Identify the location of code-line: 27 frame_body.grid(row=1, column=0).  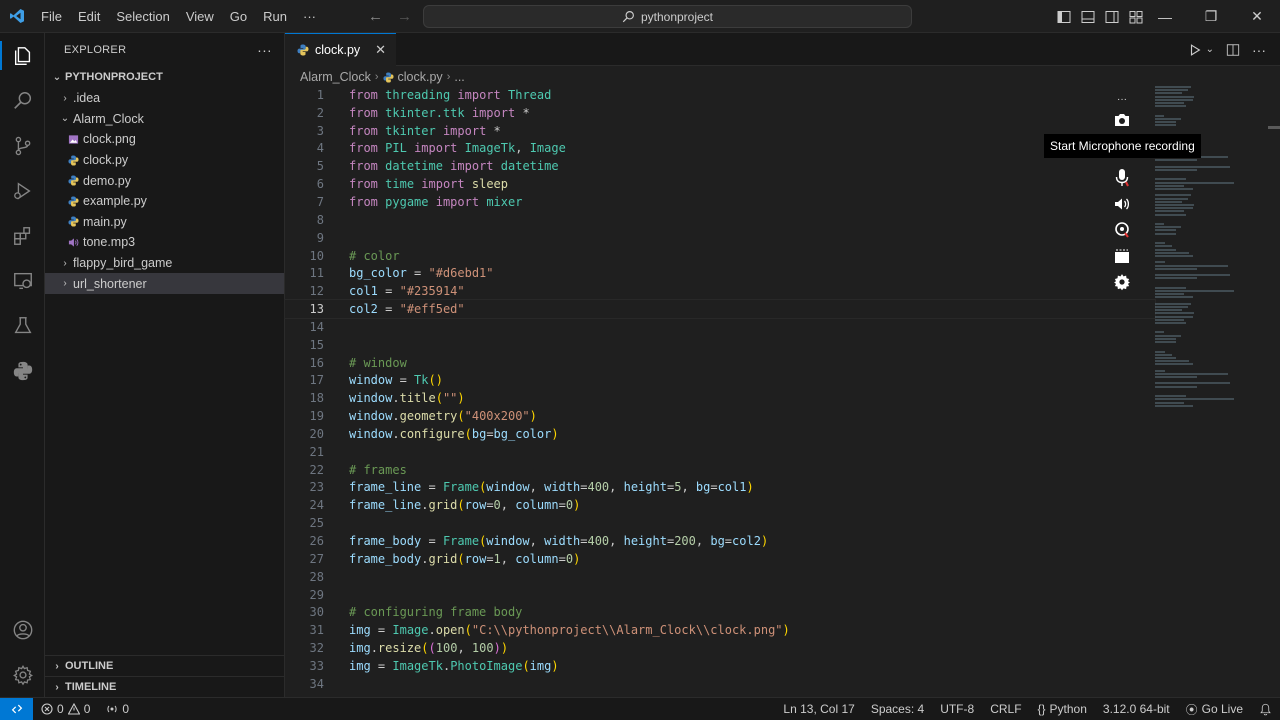
(720, 559).